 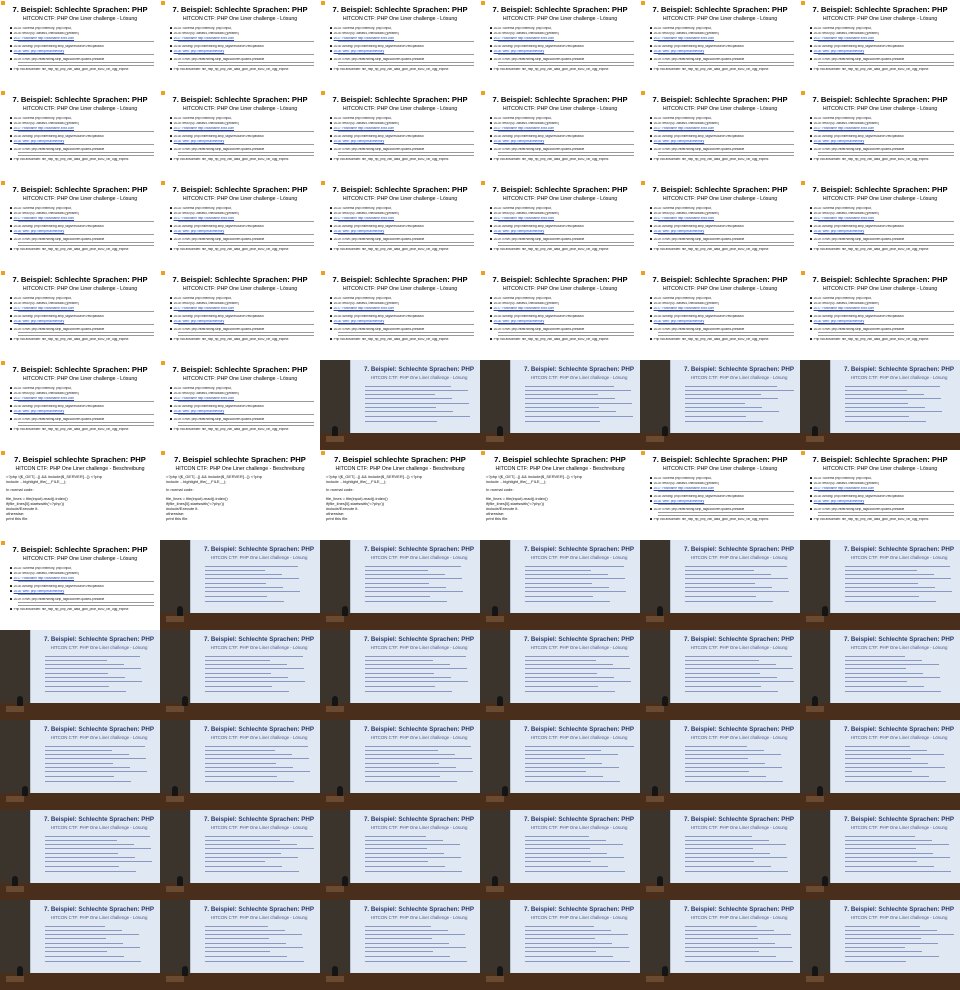 What do you see at coordinates (560, 99) in the screenshot?
I see `slide-title: 7. Beispiel: Schlechte Sprachen: PHP` at bounding box center [560, 99].